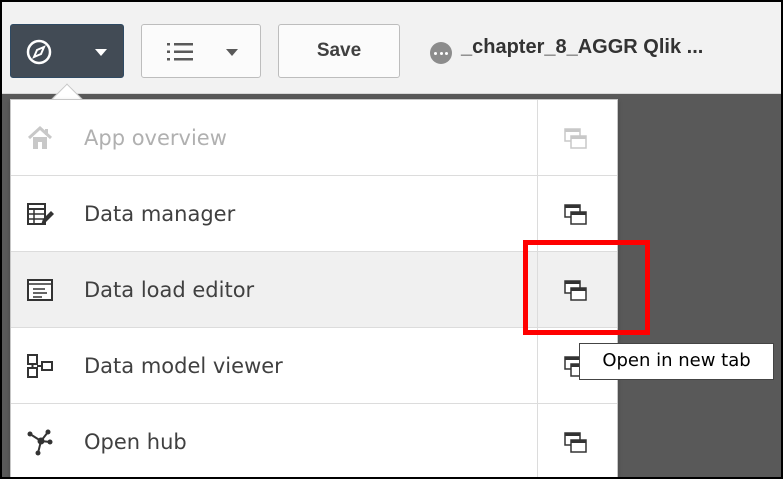 The image size is (783, 479). Describe the element at coordinates (183, 366) in the screenshot. I see `menu-item-label: Data model viewer` at that location.